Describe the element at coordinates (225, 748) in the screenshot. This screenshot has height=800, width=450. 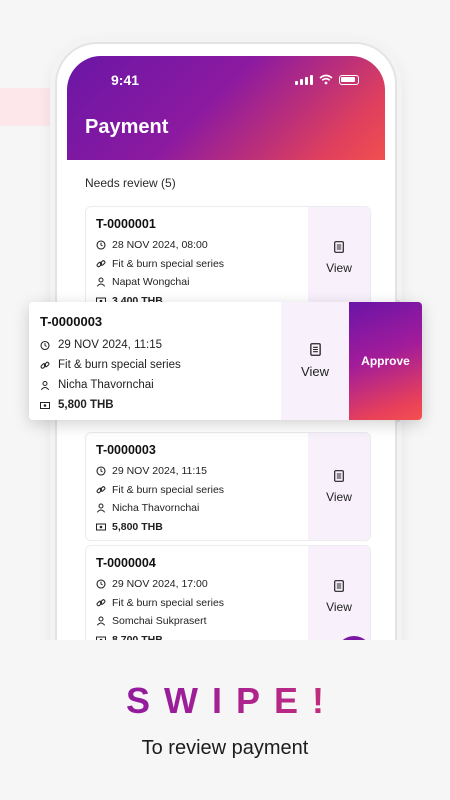
I see `promo-subline: To review payment` at that location.